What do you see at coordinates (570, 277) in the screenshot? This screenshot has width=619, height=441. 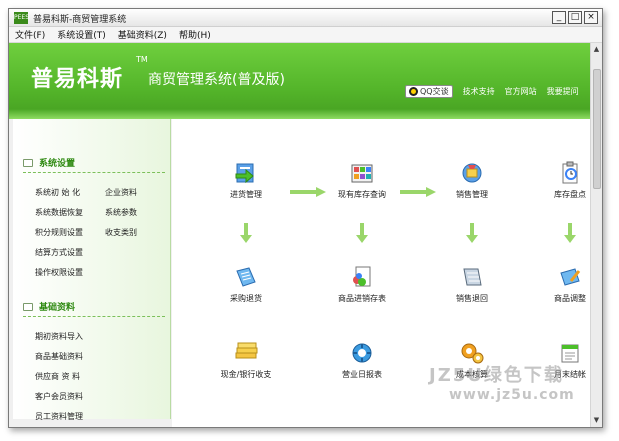 I see `goods-adjust-icon` at bounding box center [570, 277].